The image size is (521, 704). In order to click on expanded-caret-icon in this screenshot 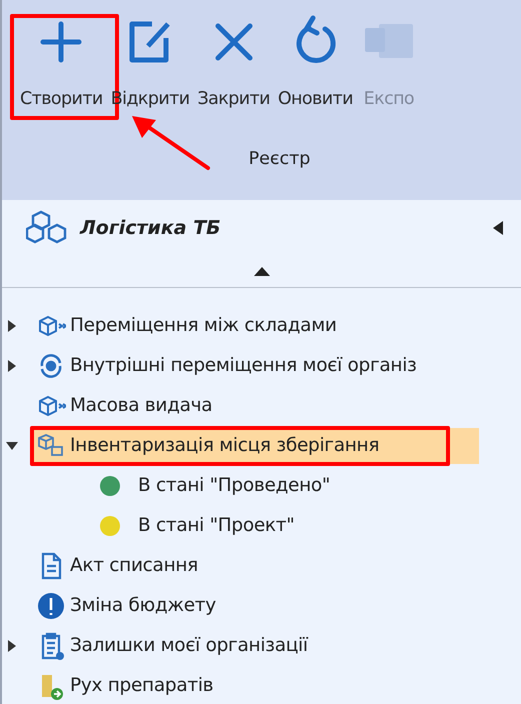, I will do `click(12, 446)`.